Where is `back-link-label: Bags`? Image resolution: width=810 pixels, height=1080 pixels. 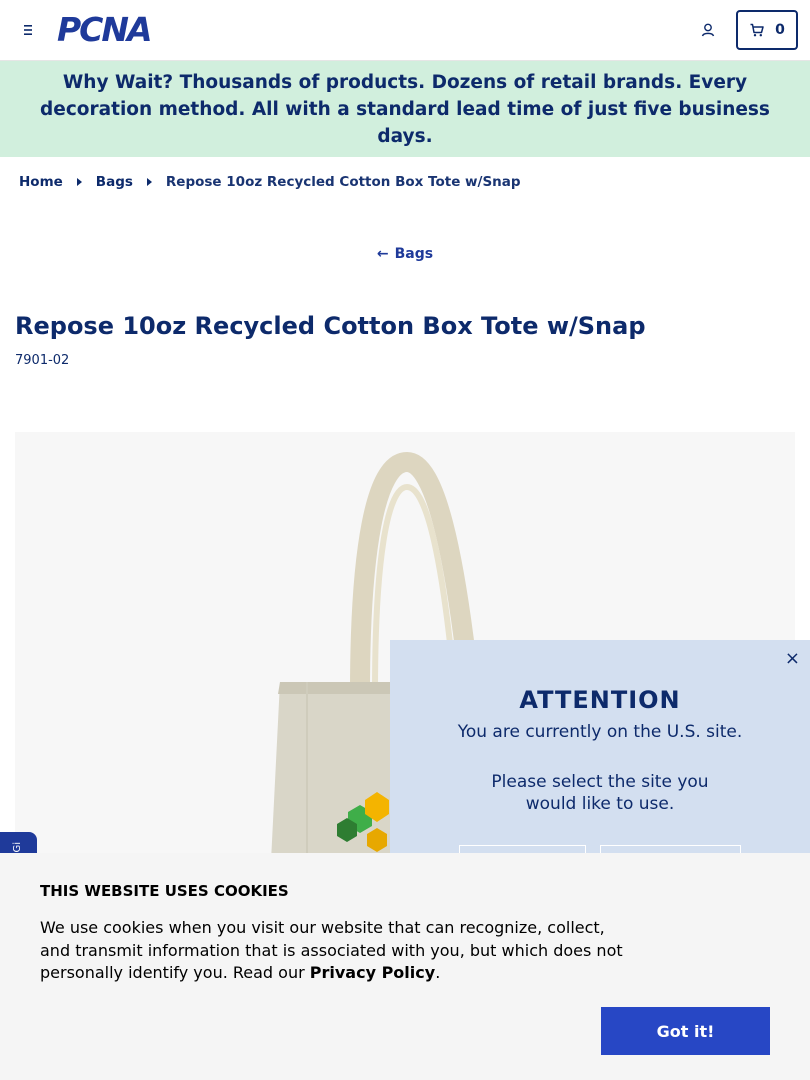 back-link-label: Bags is located at coordinates (414, 254).